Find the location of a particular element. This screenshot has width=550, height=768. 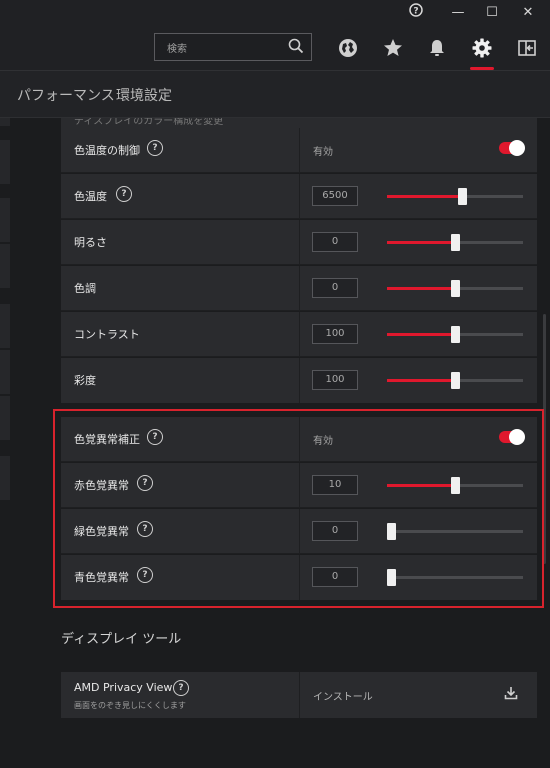

color-temp-slider is located at coordinates (455, 196).